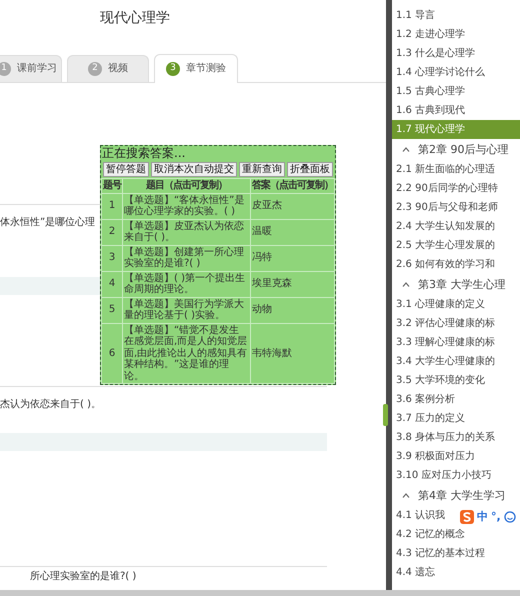 The height and width of the screenshot is (596, 520). I want to click on sidebar-item: 1.1 导言, so click(415, 15).